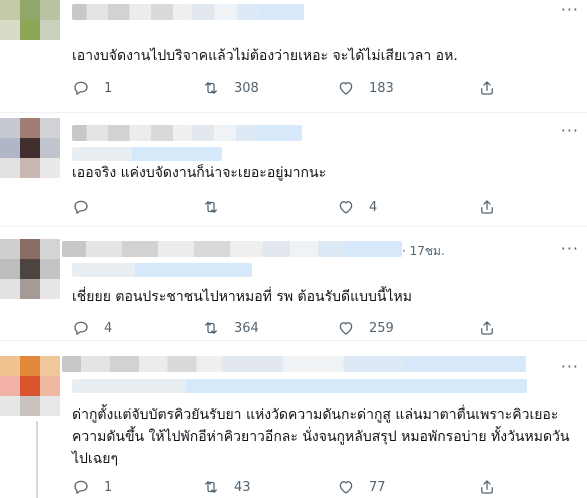 The width and height of the screenshot is (587, 498). What do you see at coordinates (37, 459) in the screenshot?
I see `thread-line` at bounding box center [37, 459].